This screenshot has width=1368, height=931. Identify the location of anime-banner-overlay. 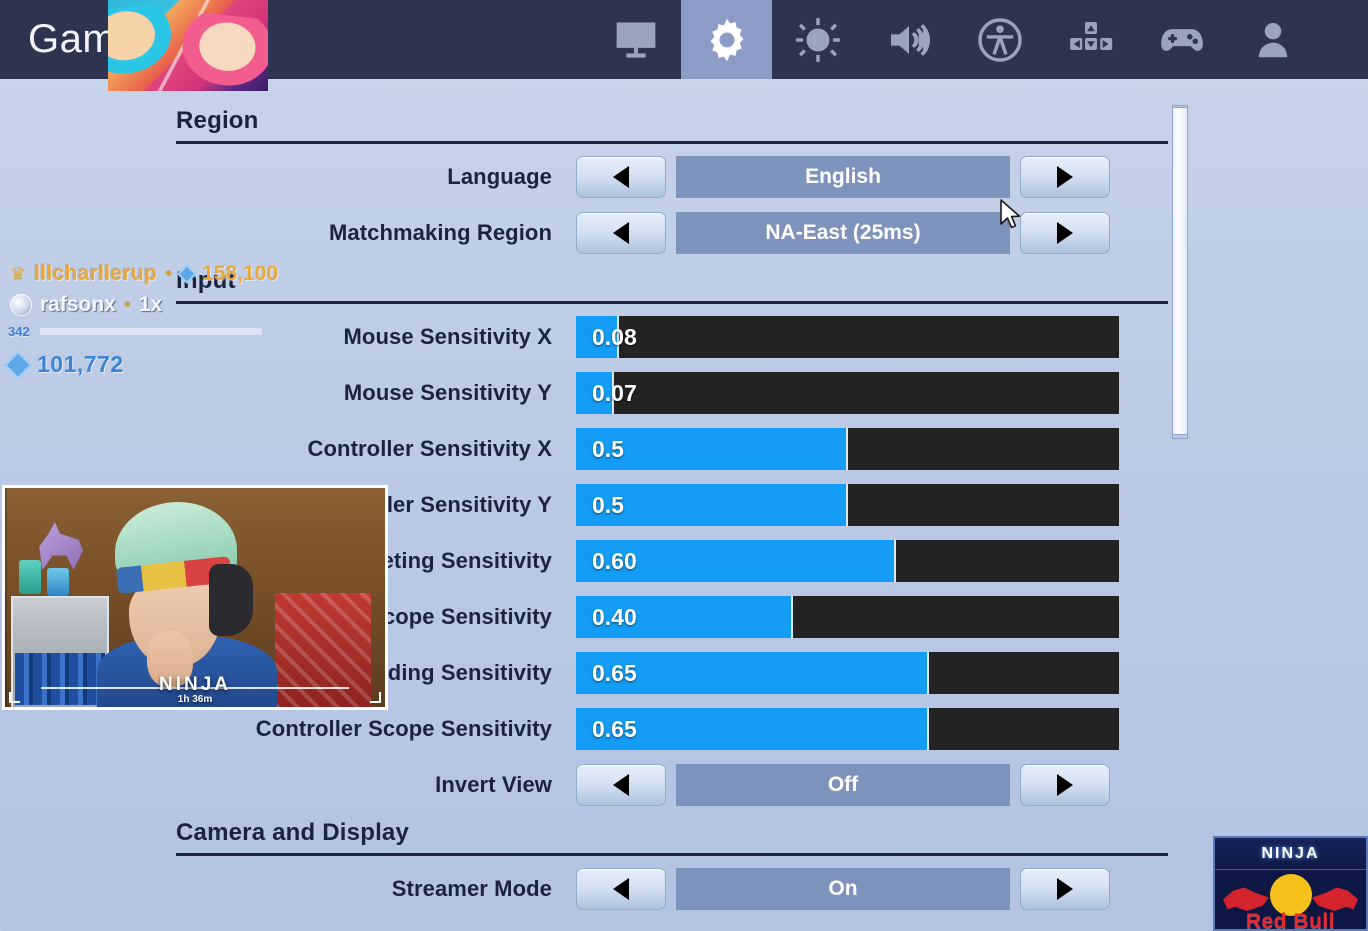
(188, 45).